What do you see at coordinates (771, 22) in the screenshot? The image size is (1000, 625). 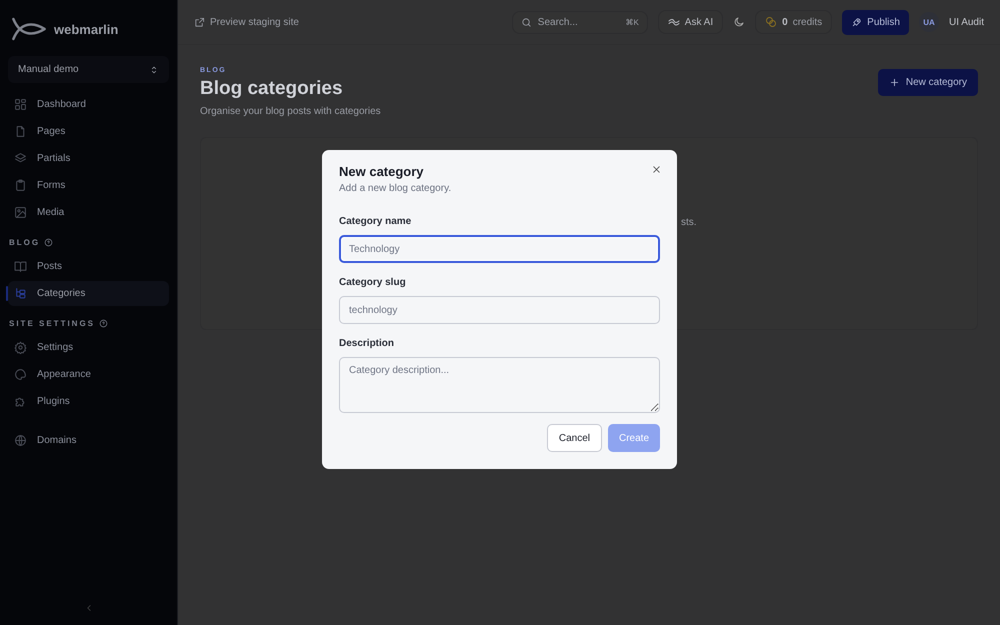 I see `coins-icon` at bounding box center [771, 22].